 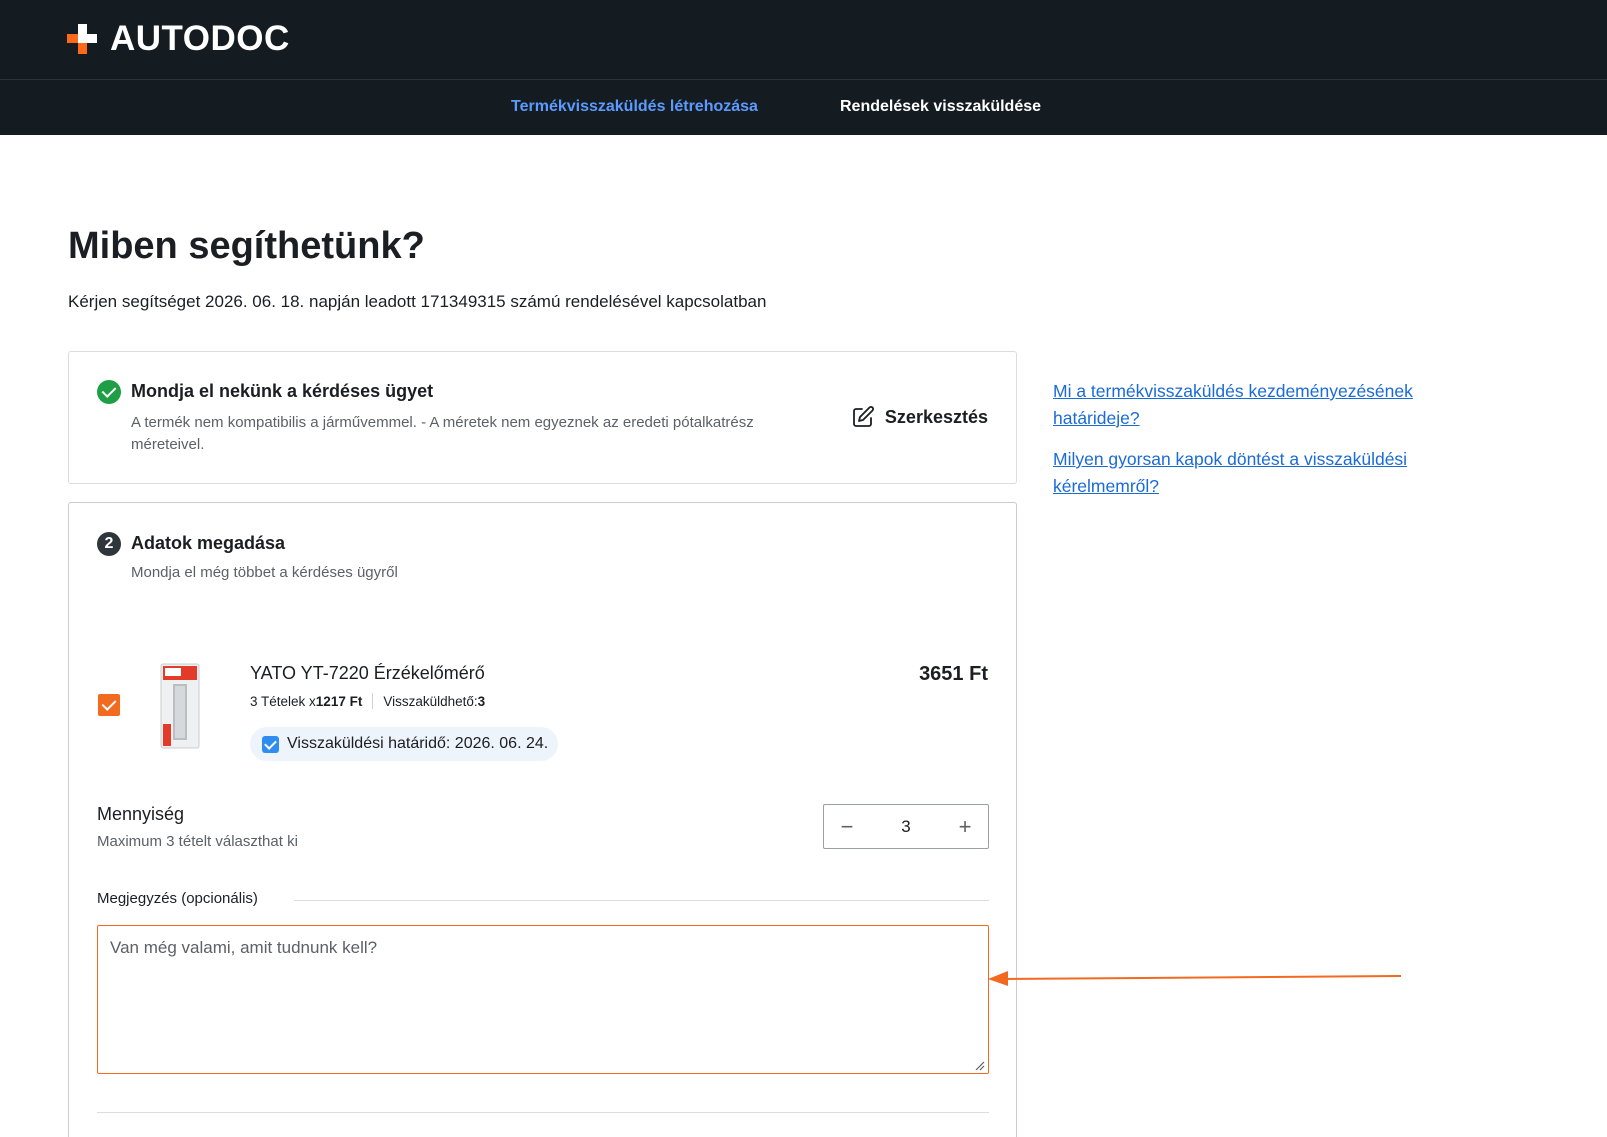 What do you see at coordinates (641, 900) in the screenshot?
I see `note-divider` at bounding box center [641, 900].